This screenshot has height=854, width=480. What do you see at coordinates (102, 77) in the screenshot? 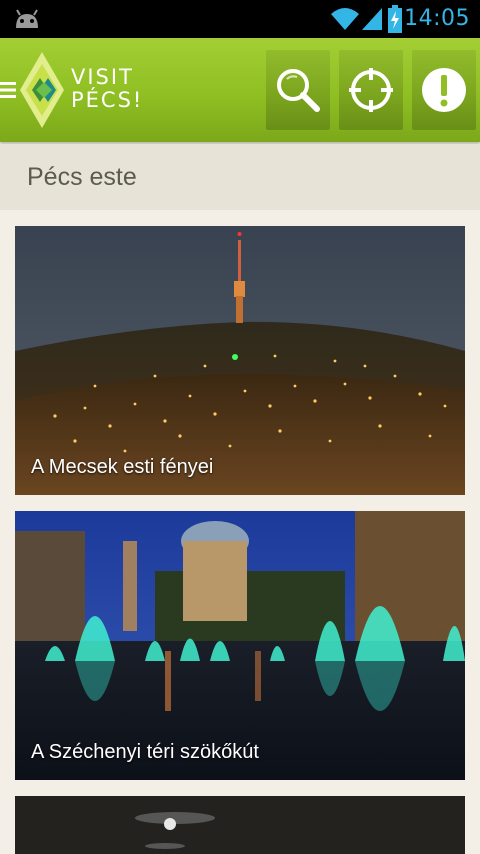
I see `logo-line-1: VISIT` at bounding box center [102, 77].